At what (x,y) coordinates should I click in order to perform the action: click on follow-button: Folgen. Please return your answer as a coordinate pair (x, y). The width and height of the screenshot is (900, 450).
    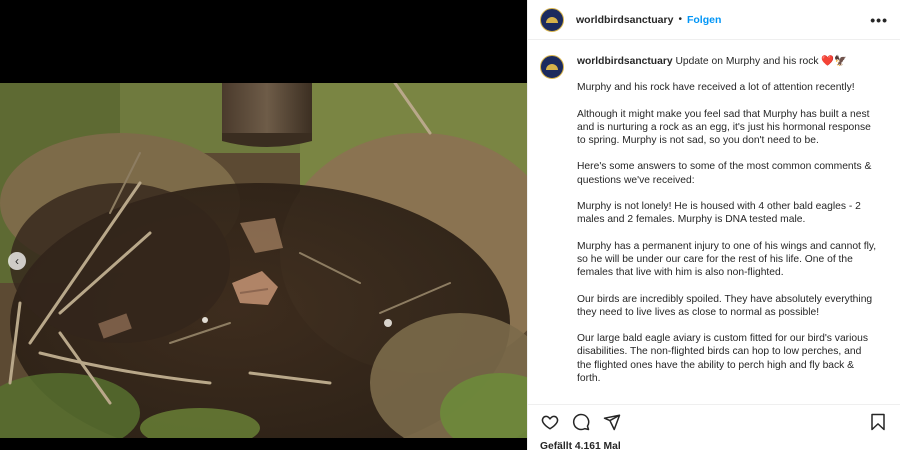
    Looking at the image, I should click on (704, 20).